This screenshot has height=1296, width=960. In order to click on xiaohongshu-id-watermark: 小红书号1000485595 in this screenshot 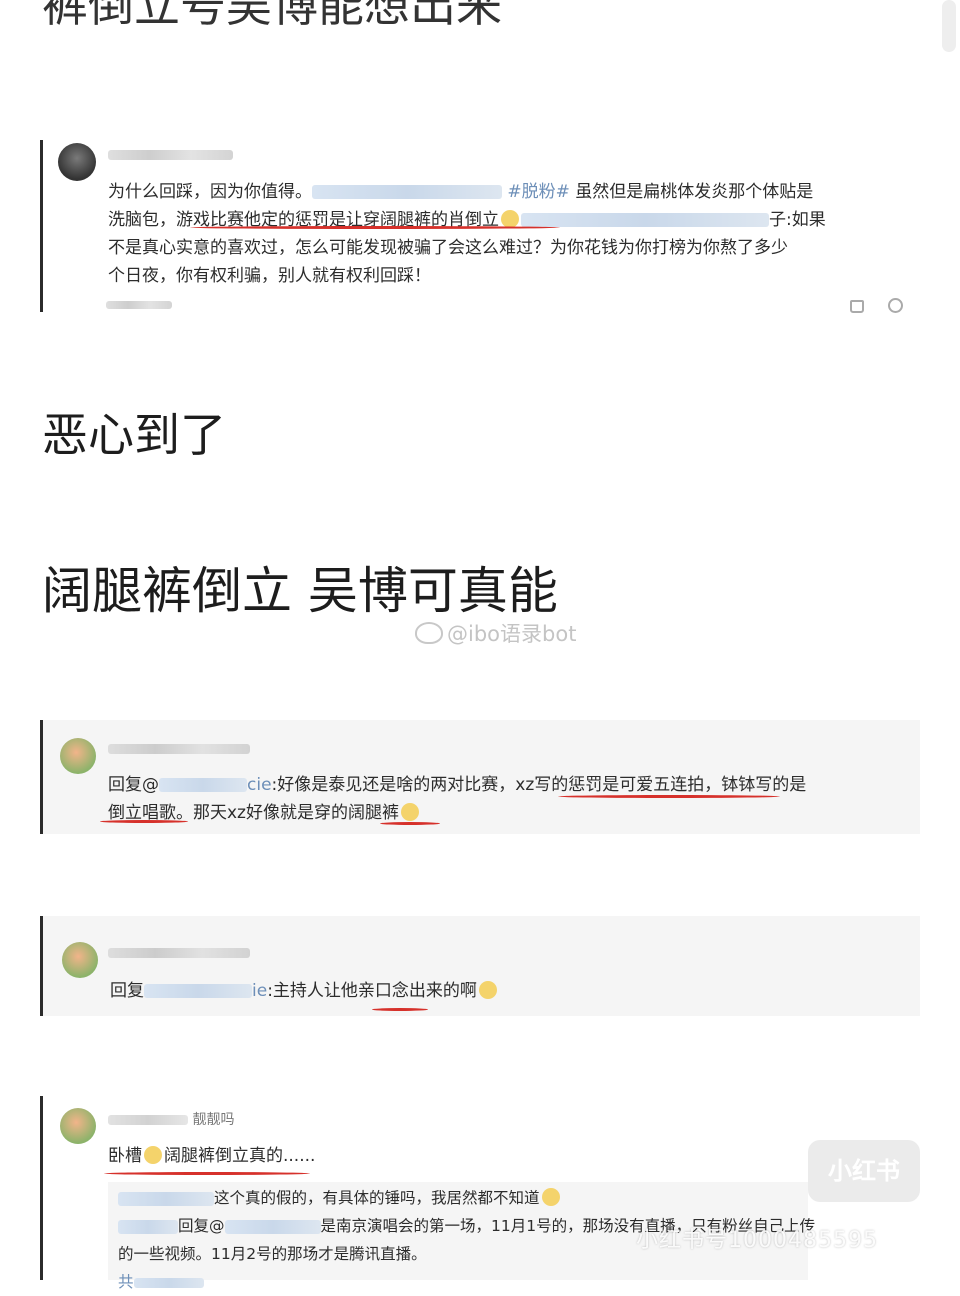, I will do `click(757, 1240)`.